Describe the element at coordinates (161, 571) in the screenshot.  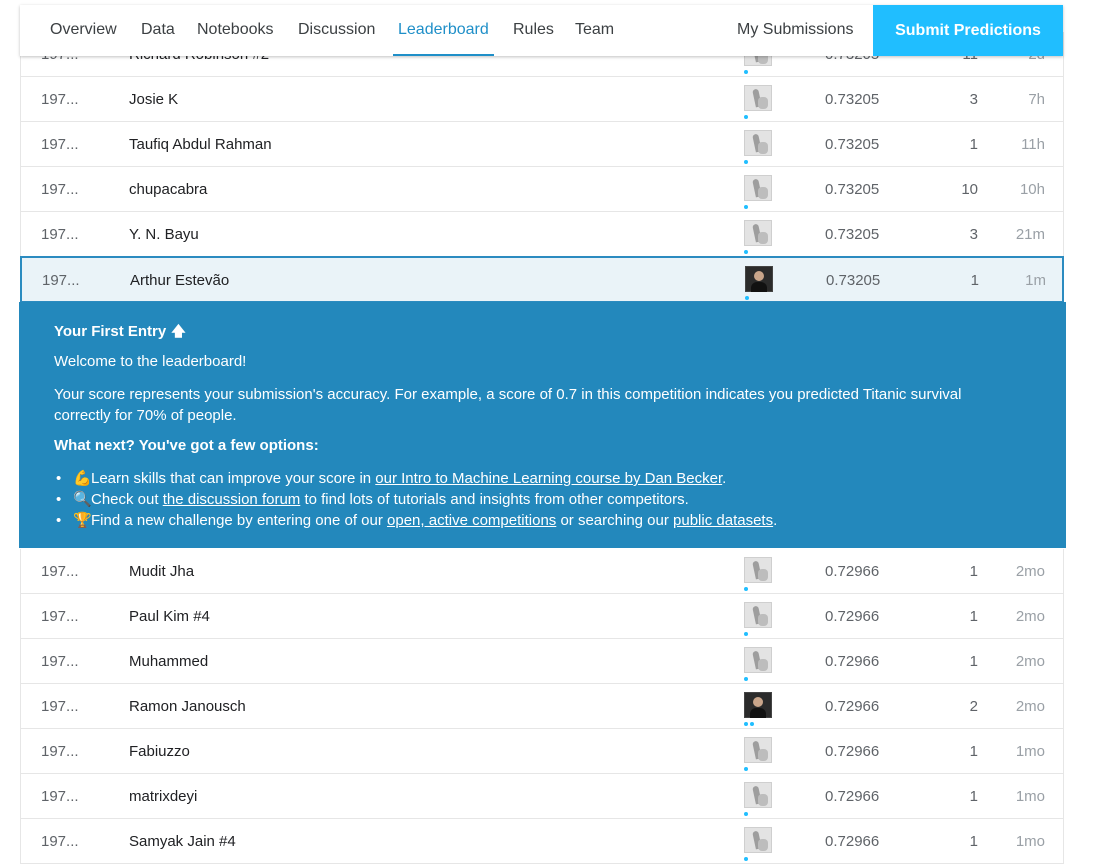
I see `team-name-cell: Mudit Jha` at that location.